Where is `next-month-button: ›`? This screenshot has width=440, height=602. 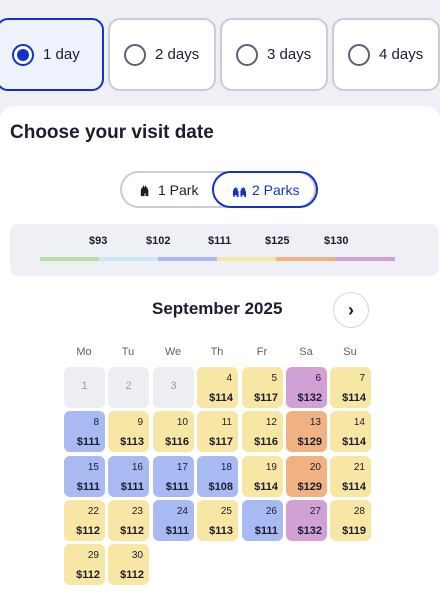 next-month-button: › is located at coordinates (351, 310).